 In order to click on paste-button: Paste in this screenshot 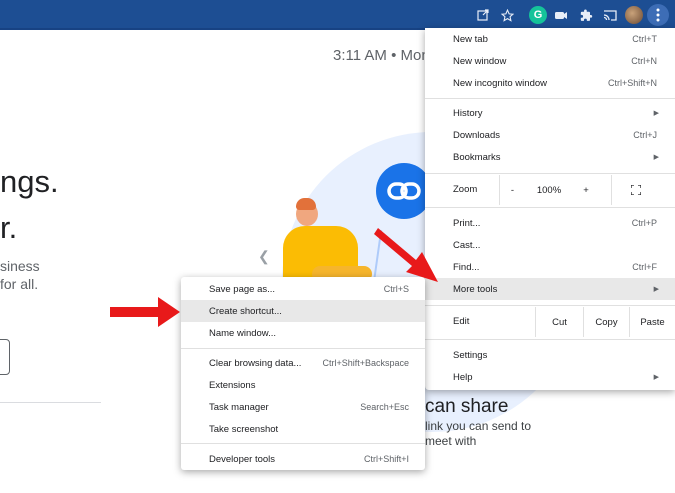, I will do `click(652, 322)`.